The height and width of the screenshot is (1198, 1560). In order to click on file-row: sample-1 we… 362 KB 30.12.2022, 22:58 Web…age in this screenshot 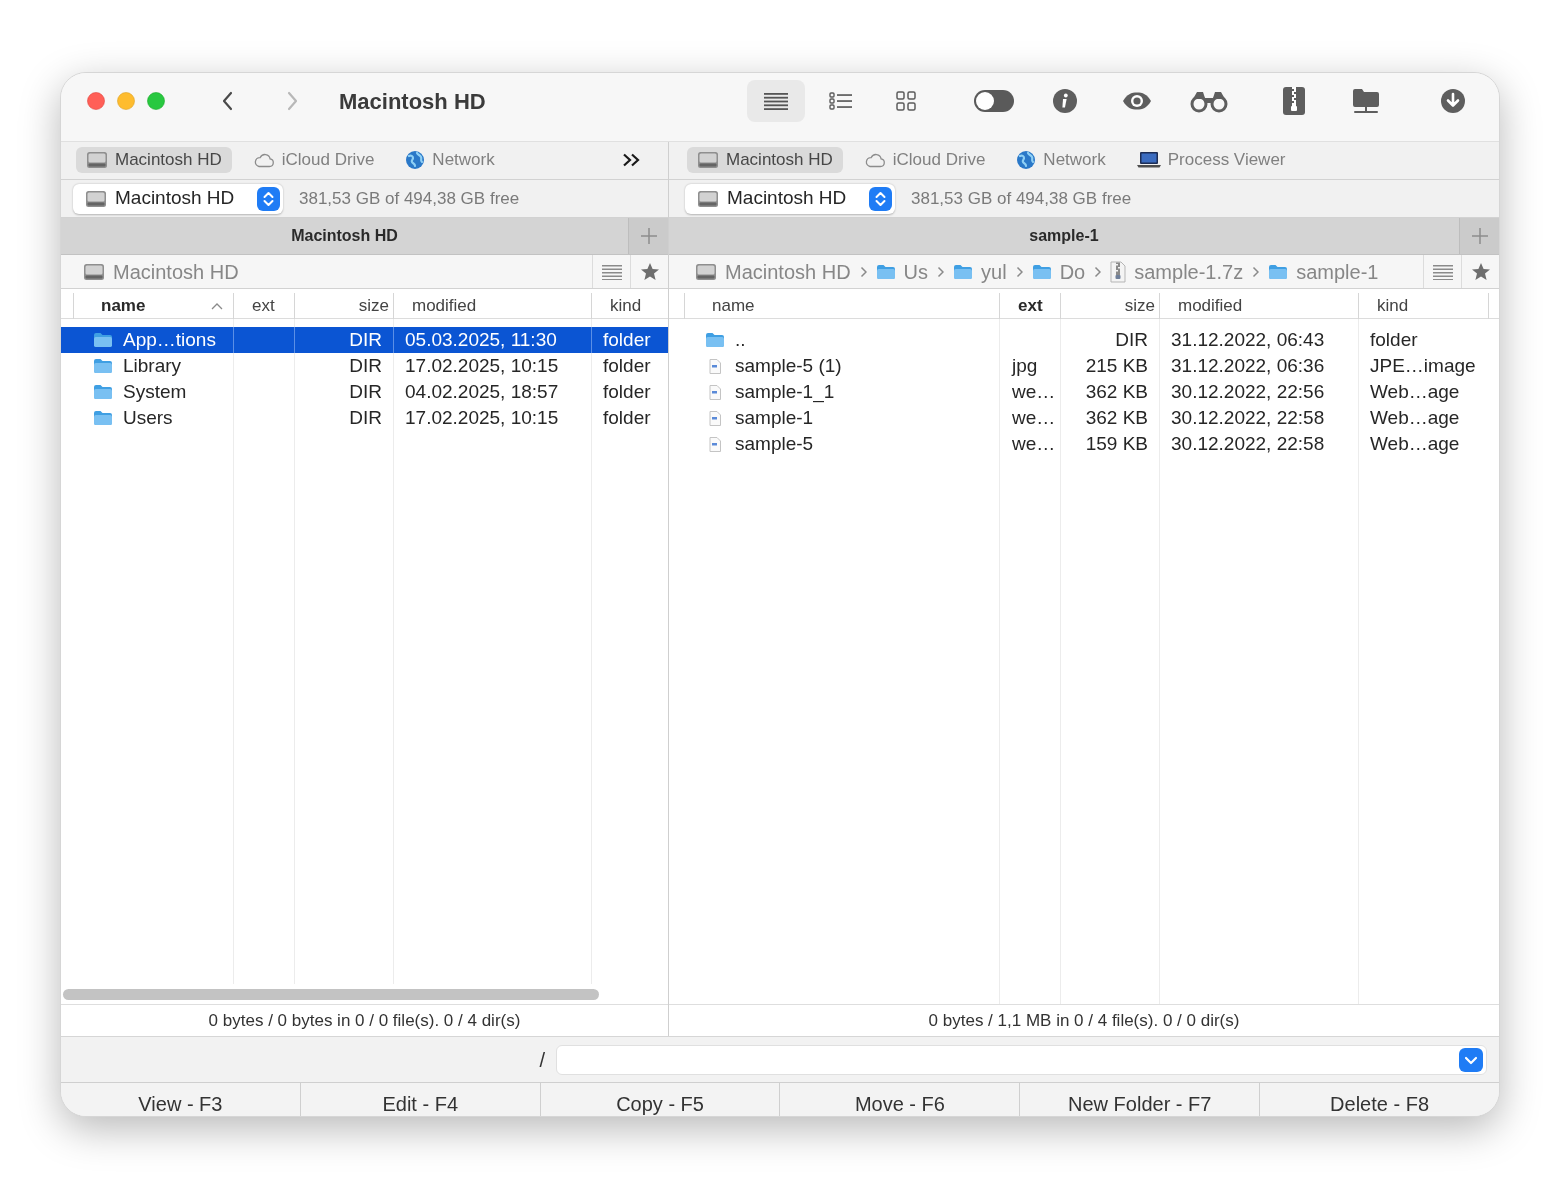, I will do `click(1084, 418)`.